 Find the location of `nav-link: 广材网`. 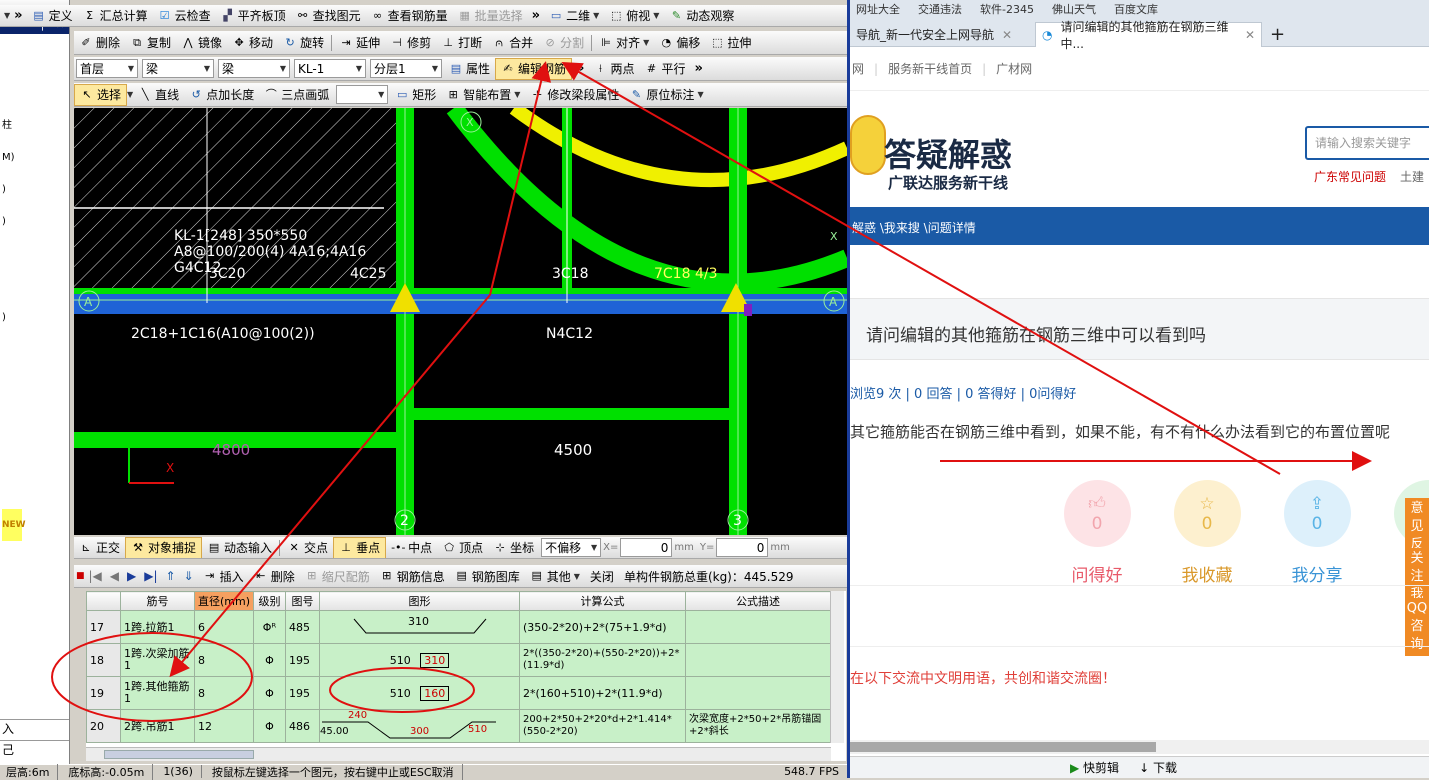

nav-link: 广材网 is located at coordinates (1014, 68).